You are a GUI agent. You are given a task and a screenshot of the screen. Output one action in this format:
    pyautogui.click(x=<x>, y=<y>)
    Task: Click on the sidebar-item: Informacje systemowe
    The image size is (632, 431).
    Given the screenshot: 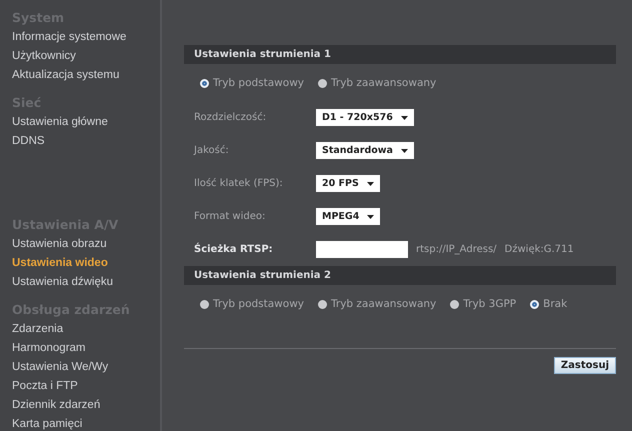 What is the action you would take?
    pyautogui.click(x=69, y=37)
    